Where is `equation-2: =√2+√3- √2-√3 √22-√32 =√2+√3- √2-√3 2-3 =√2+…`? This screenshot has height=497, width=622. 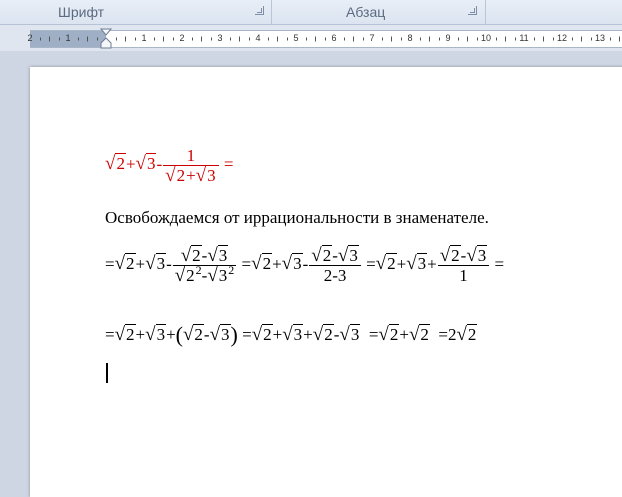 equation-2: =√2+√3- √2-√3 √22-√32 =√2+√3- √2-√3 2-3 =√2+… is located at coordinates (305, 265).